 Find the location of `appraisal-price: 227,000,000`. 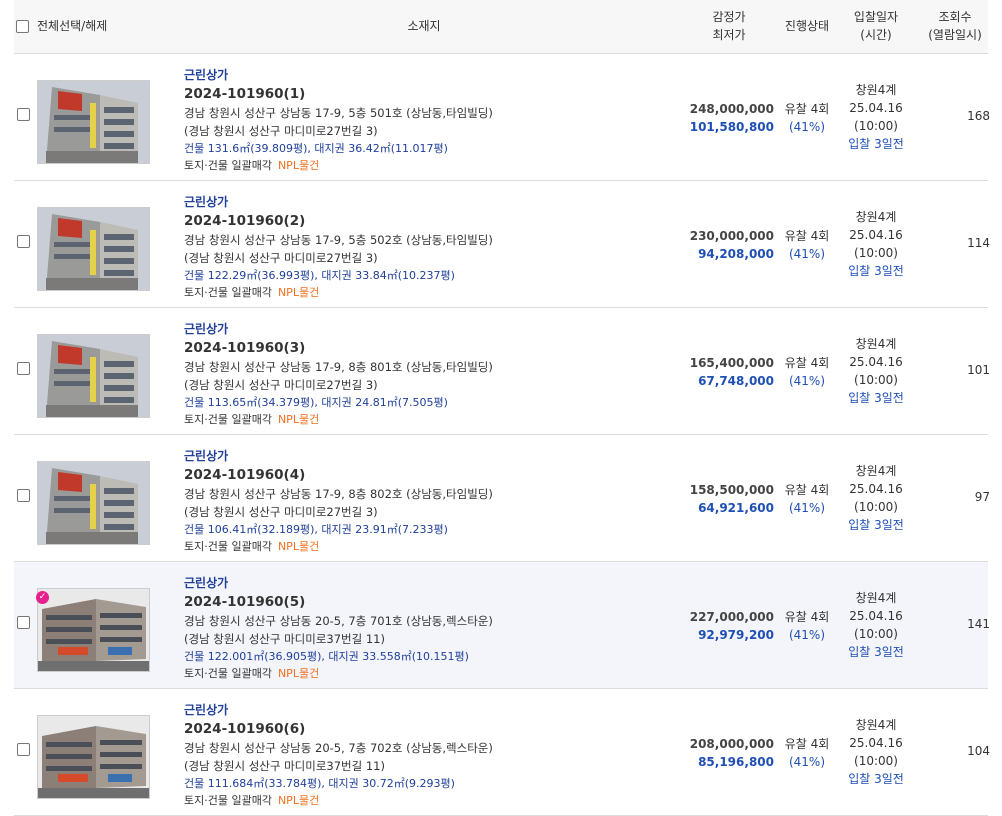

appraisal-price: 227,000,000 is located at coordinates (731, 617).